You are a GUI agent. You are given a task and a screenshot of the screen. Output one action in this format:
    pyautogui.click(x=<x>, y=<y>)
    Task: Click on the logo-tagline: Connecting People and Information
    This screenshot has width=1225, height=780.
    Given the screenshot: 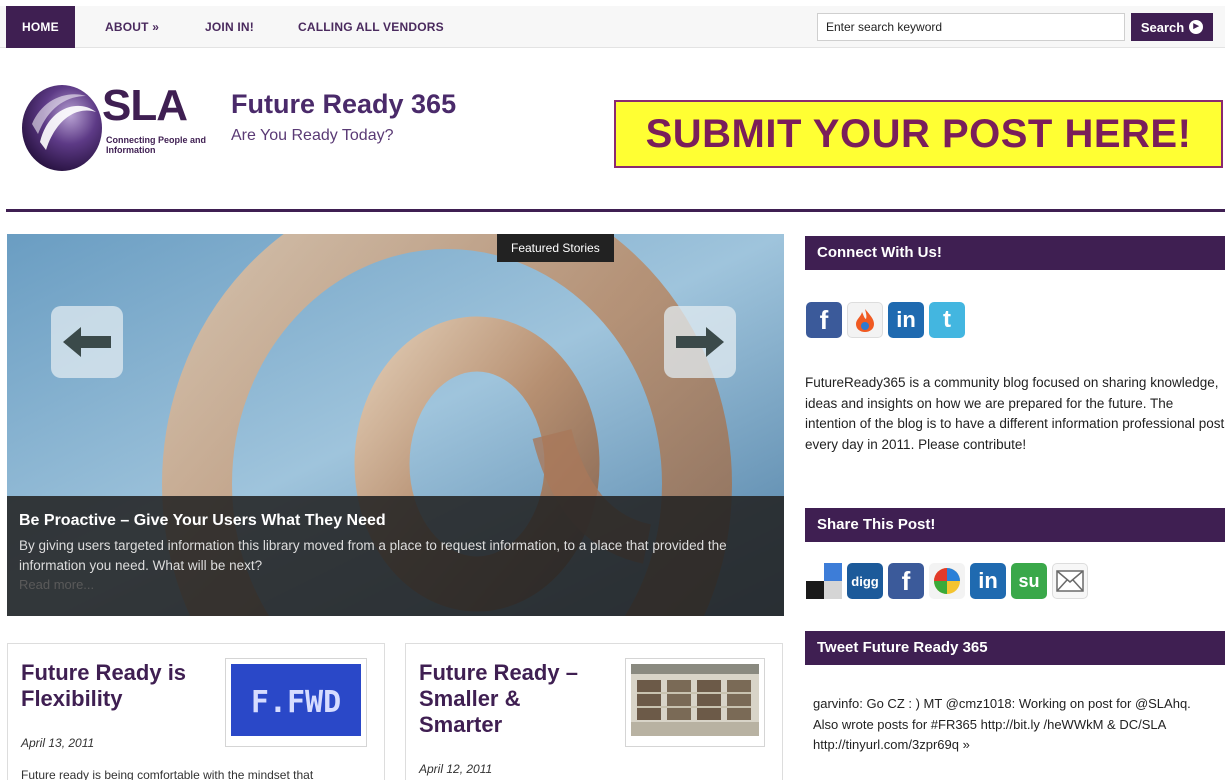 What is the action you would take?
    pyautogui.click(x=156, y=145)
    